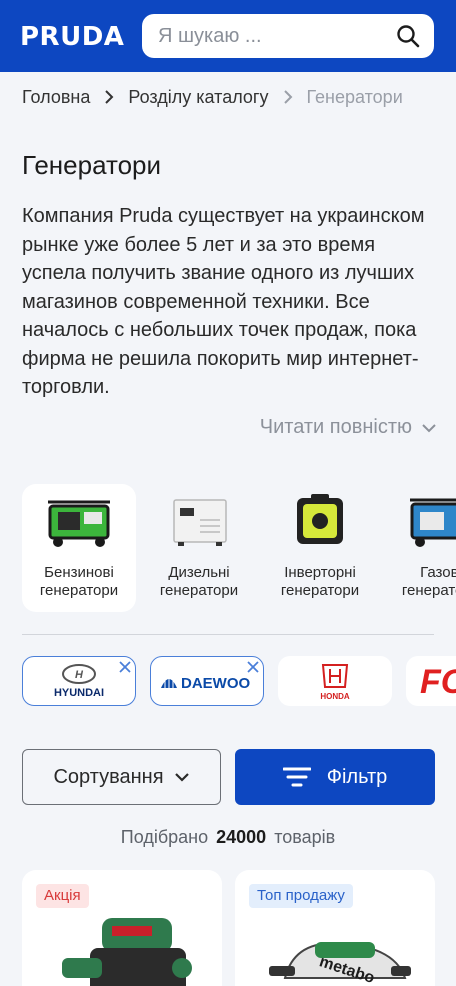  What do you see at coordinates (79, 548) in the screenshot?
I see `category-card-petrol: Бензинові генератори` at bounding box center [79, 548].